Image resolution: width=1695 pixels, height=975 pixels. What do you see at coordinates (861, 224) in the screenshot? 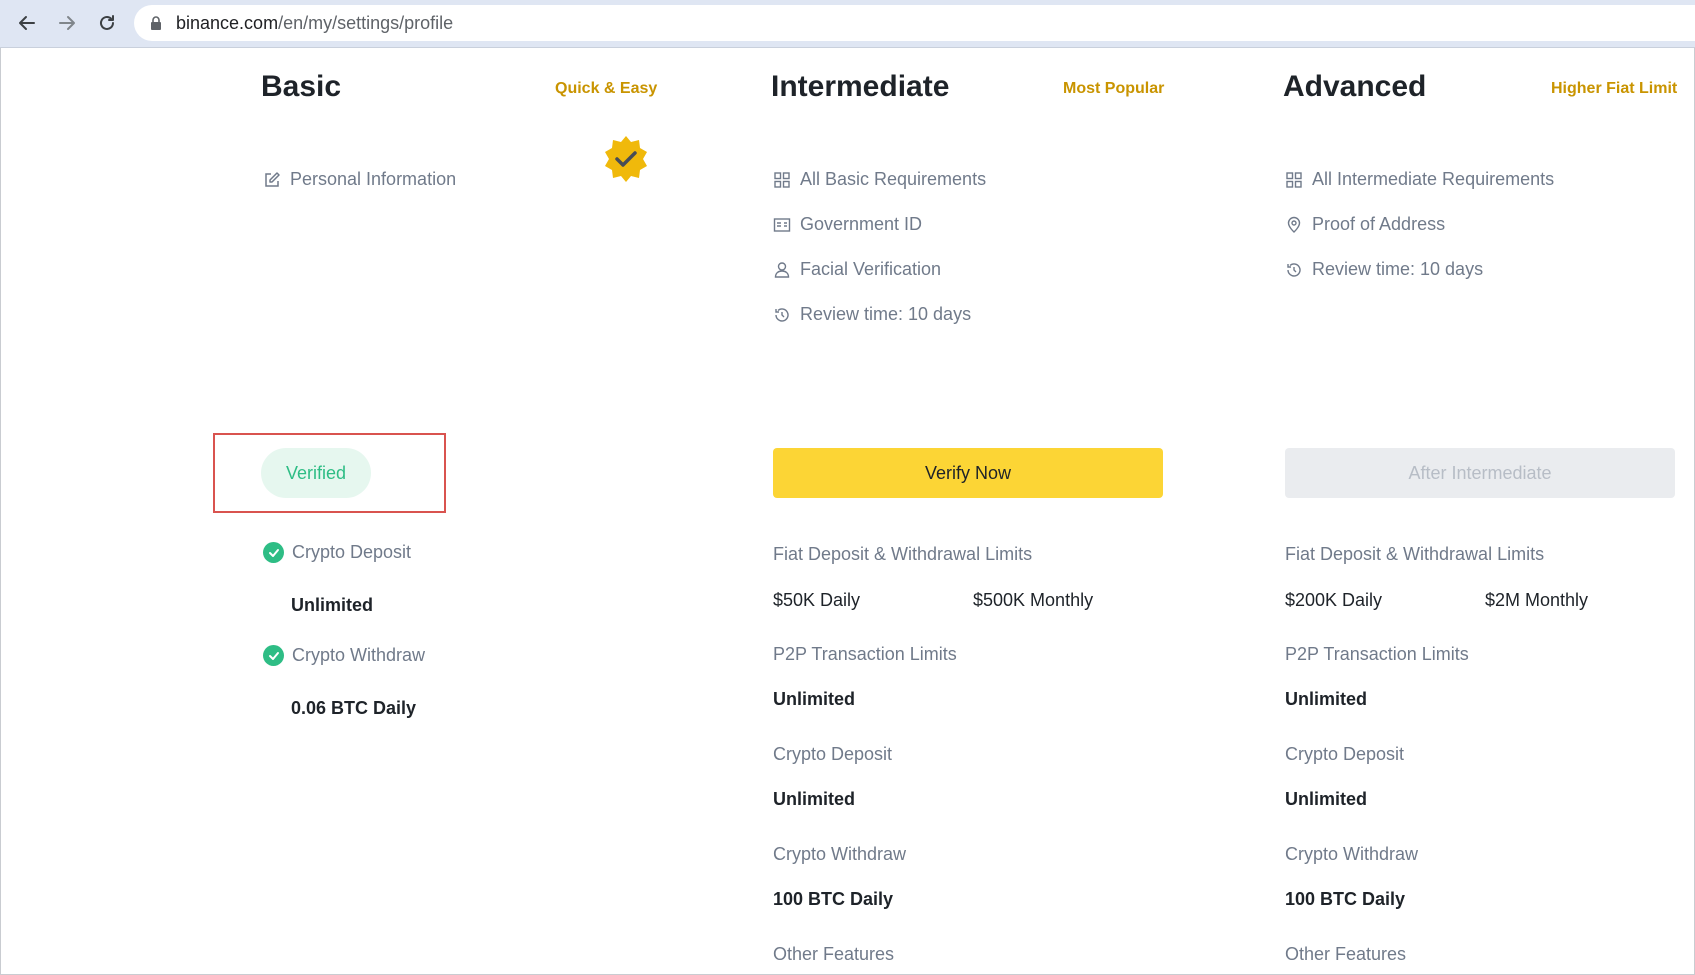
I see `requirement-label: Government ID` at bounding box center [861, 224].